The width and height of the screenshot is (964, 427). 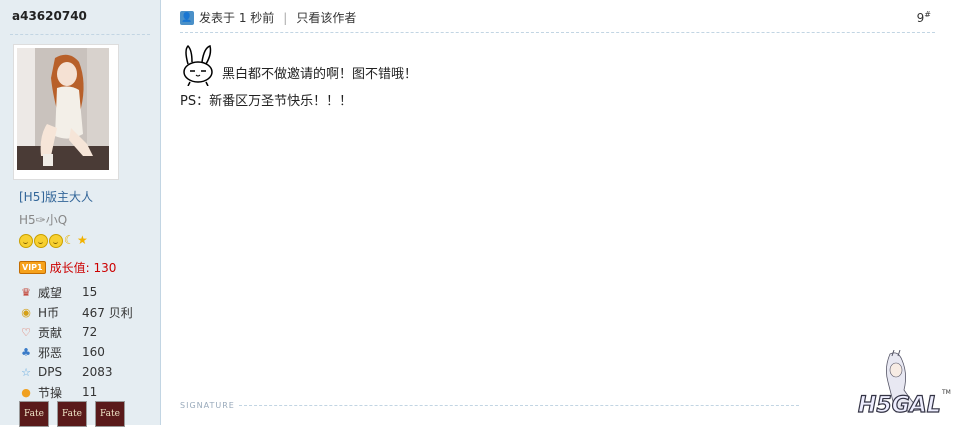 I want to click on stat-value: 160, so click(x=93, y=352).